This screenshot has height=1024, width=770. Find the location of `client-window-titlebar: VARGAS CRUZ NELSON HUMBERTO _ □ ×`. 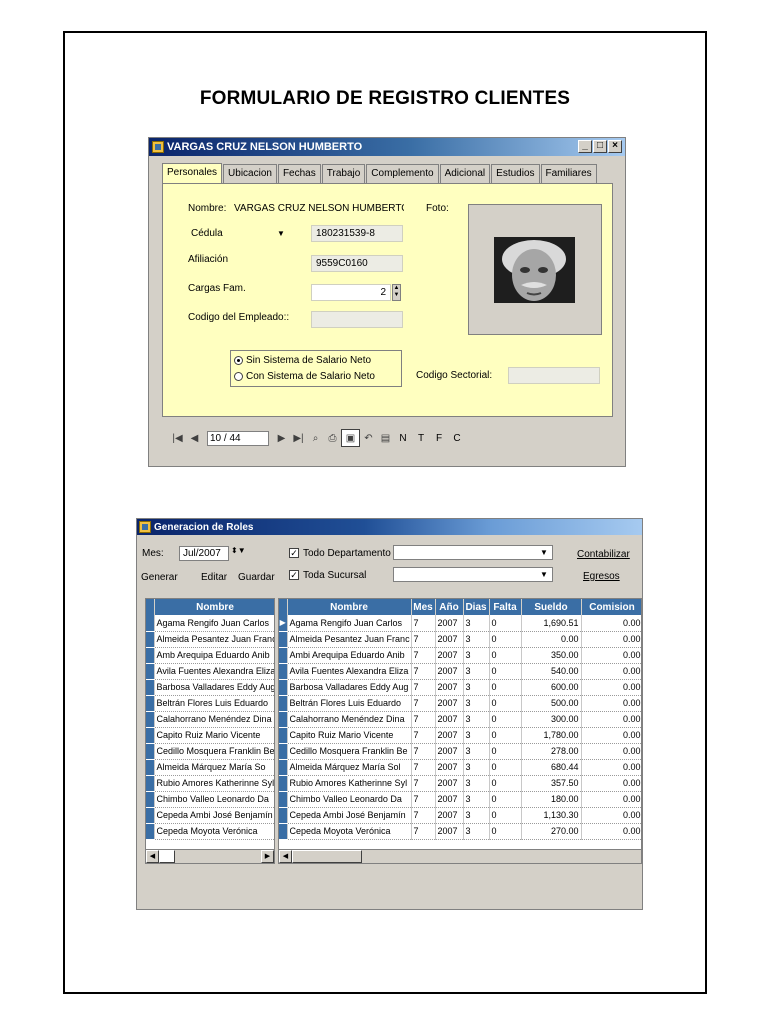

client-window-titlebar: VARGAS CRUZ NELSON HUMBERTO _ □ × is located at coordinates (387, 147).